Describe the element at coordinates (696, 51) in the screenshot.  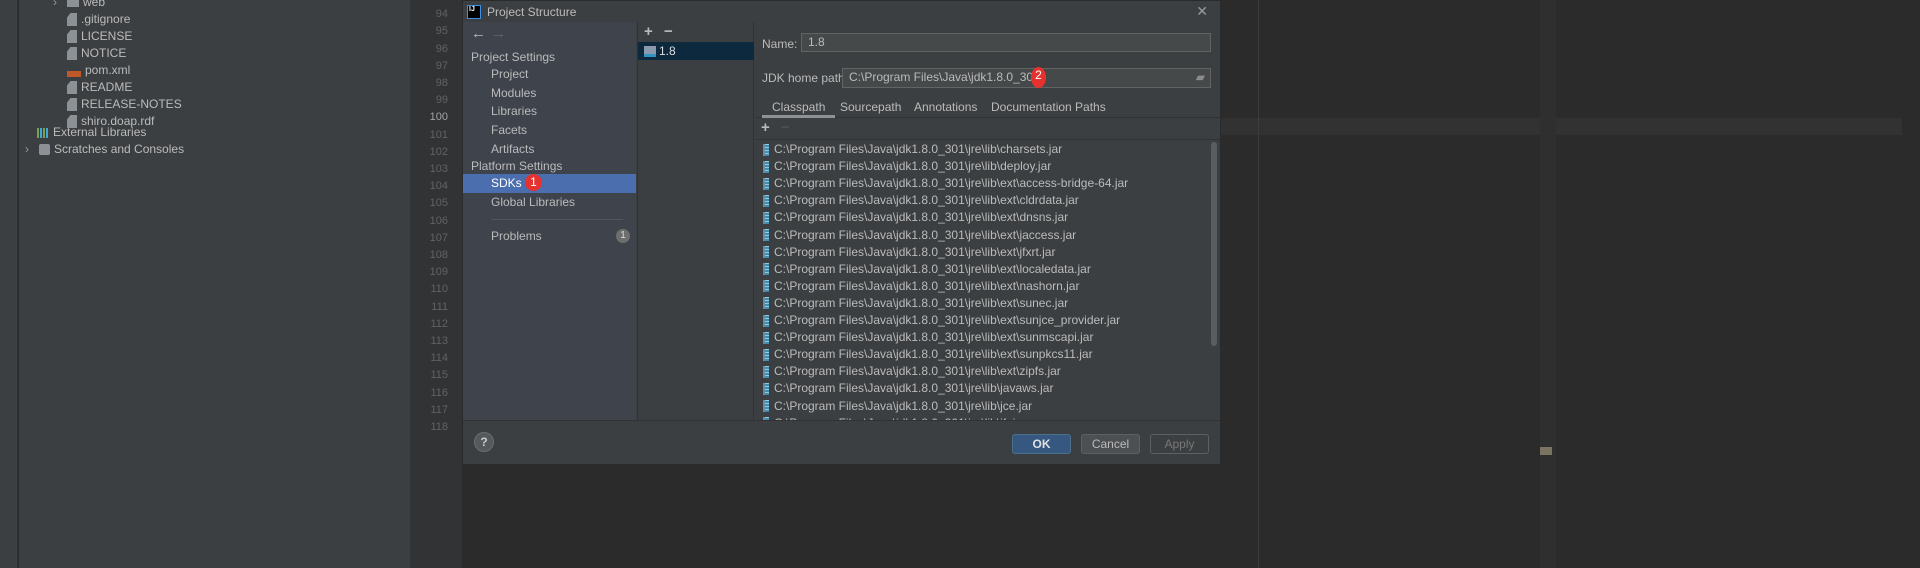
I see `sdk-list-item: 1.8` at that location.